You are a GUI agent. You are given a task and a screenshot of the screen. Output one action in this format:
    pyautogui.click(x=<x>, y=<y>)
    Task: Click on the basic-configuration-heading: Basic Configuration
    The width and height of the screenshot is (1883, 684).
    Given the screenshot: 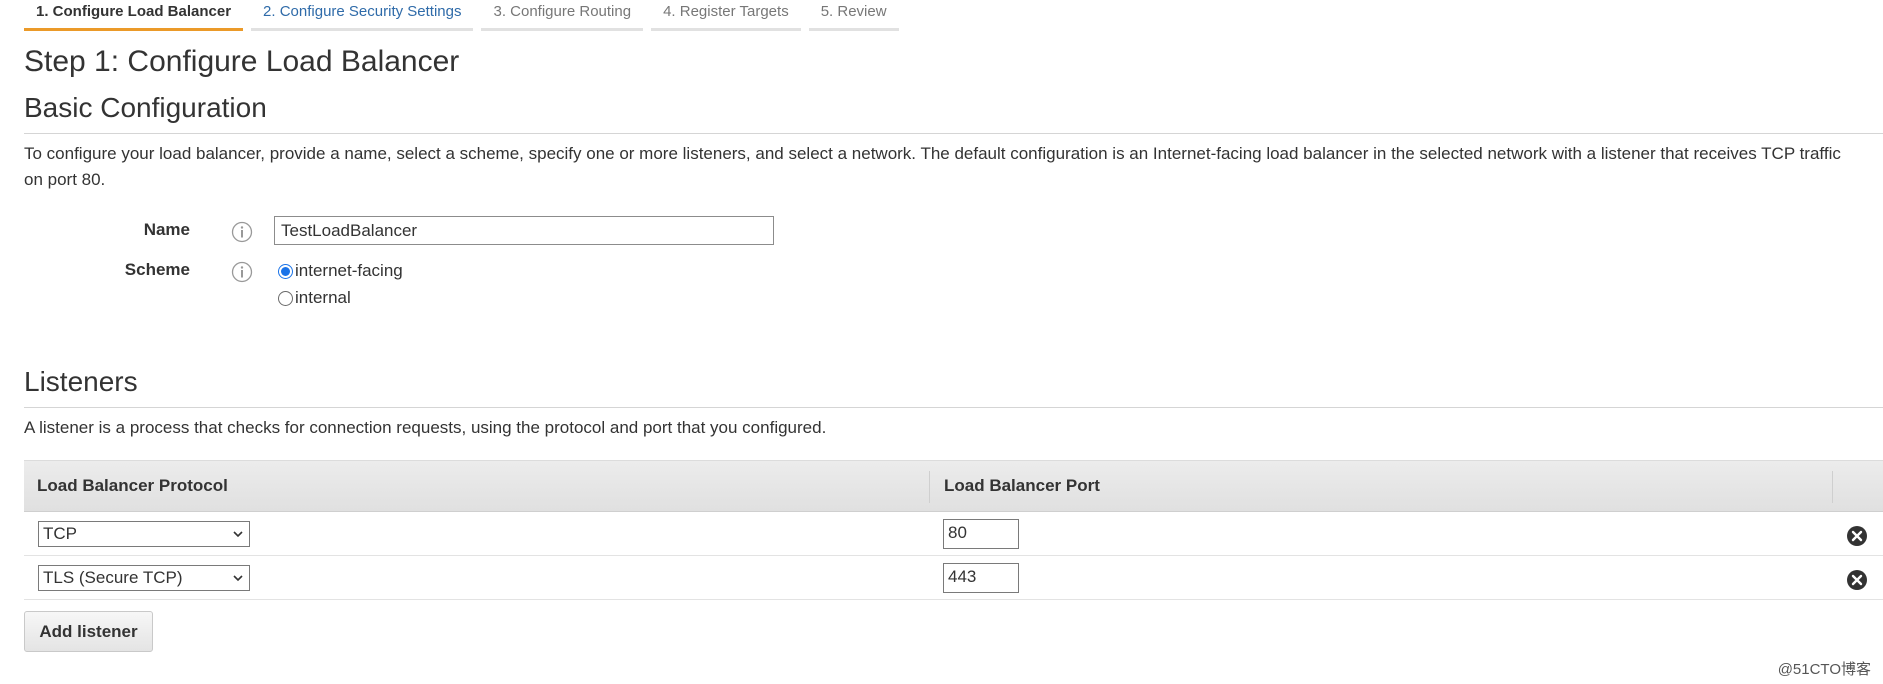 What is the action you would take?
    pyautogui.click(x=145, y=107)
    